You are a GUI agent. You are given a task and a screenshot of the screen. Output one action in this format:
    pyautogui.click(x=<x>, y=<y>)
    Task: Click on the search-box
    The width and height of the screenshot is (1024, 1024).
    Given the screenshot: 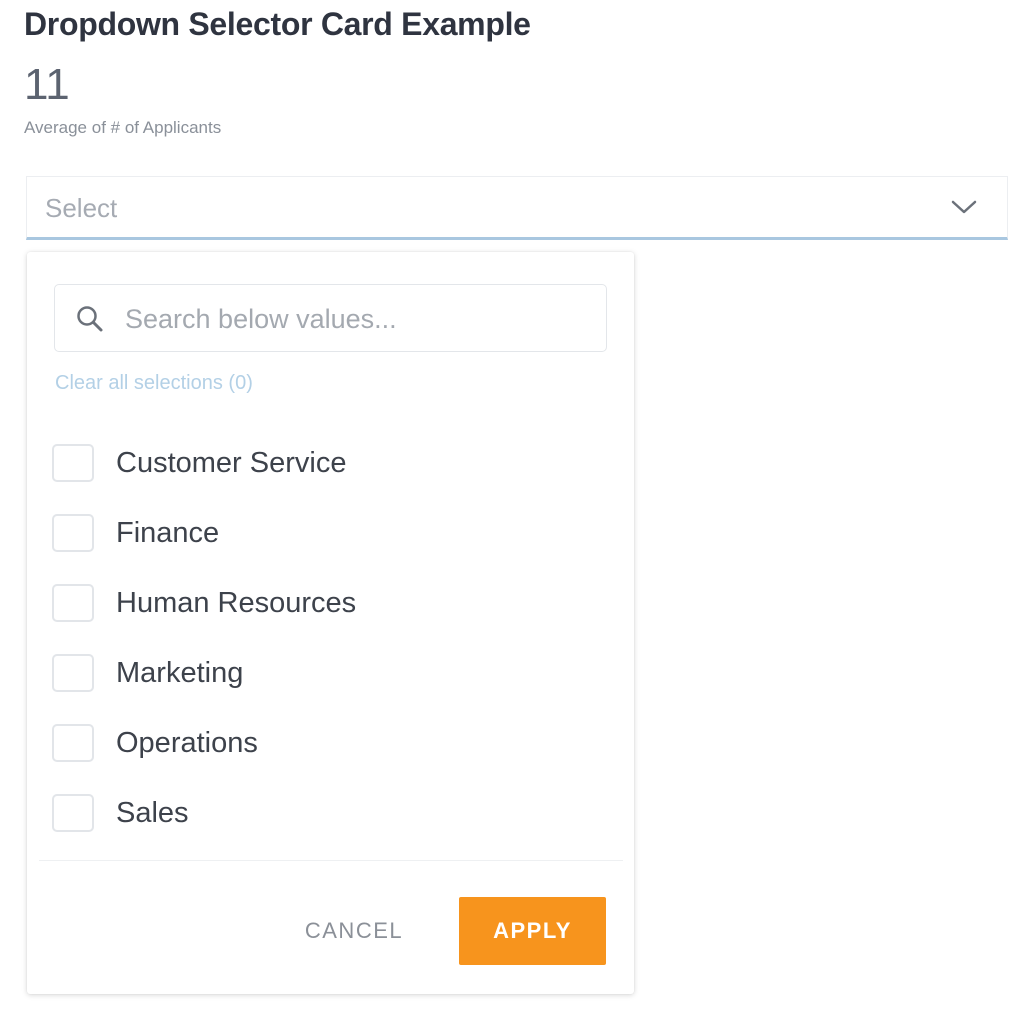 What is the action you would take?
    pyautogui.click(x=330, y=318)
    